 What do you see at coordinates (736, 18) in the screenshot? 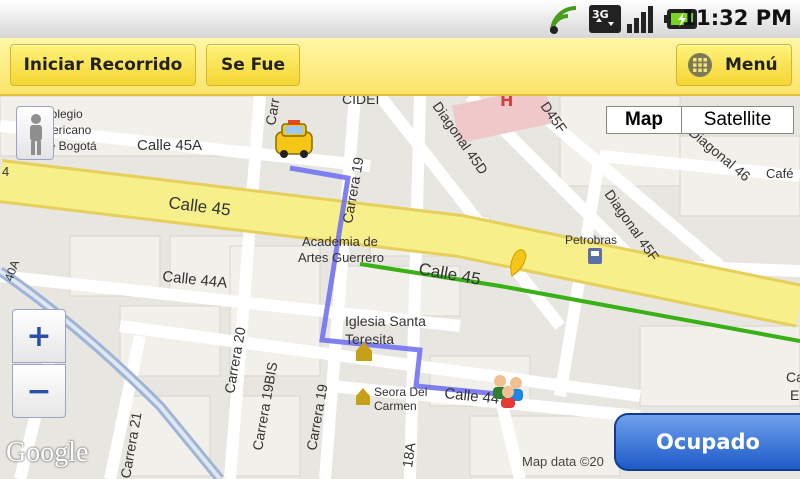
I see `clock: 11:32 PM` at bounding box center [736, 18].